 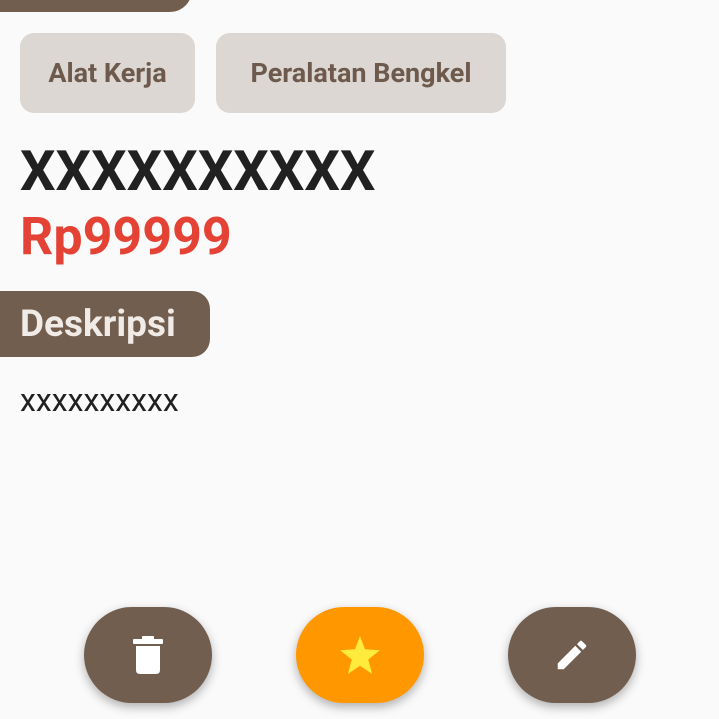 I want to click on pencil-icon, so click(x=572, y=655).